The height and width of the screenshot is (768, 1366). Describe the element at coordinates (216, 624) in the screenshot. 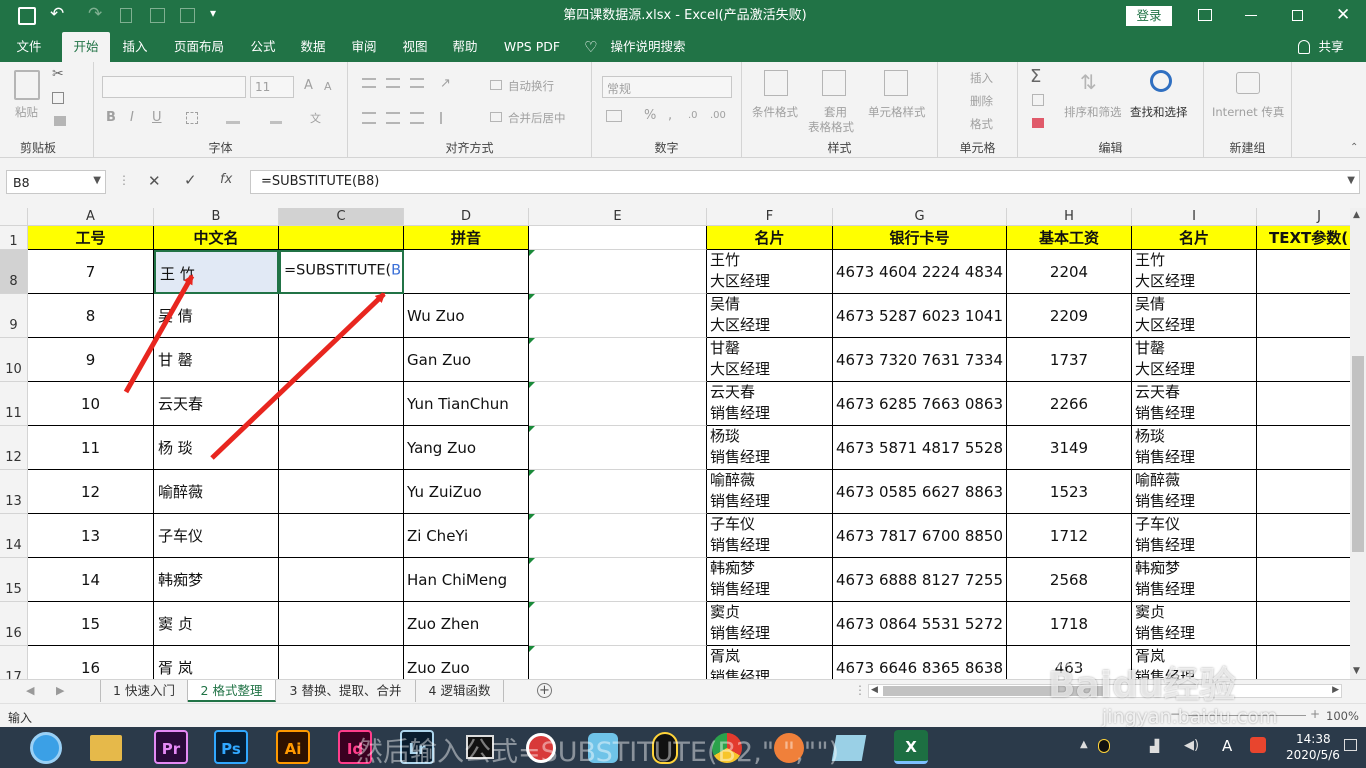

I see `cell-b16: 窦 贞` at that location.